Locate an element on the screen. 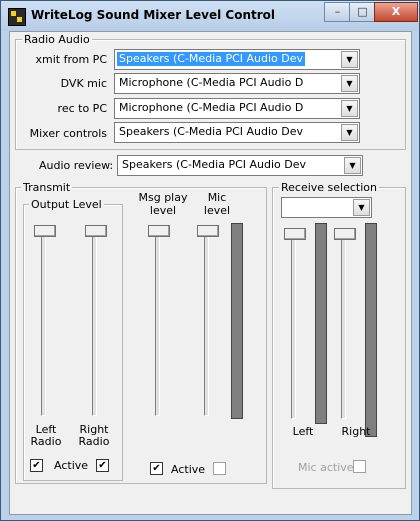  right-radio-slider-thumb is located at coordinates (96, 231).